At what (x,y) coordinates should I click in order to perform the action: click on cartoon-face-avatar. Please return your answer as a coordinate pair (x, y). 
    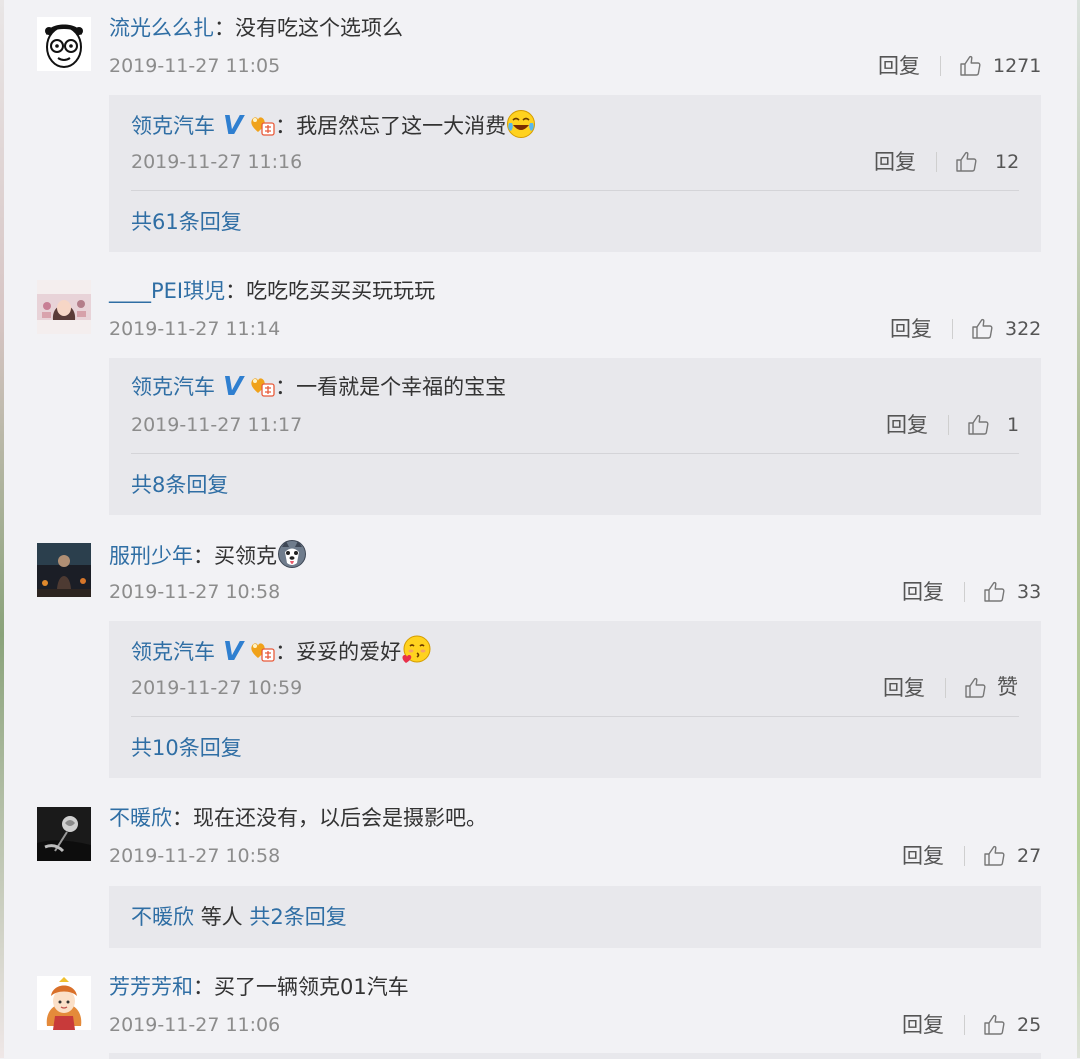
    Looking at the image, I should click on (64, 44).